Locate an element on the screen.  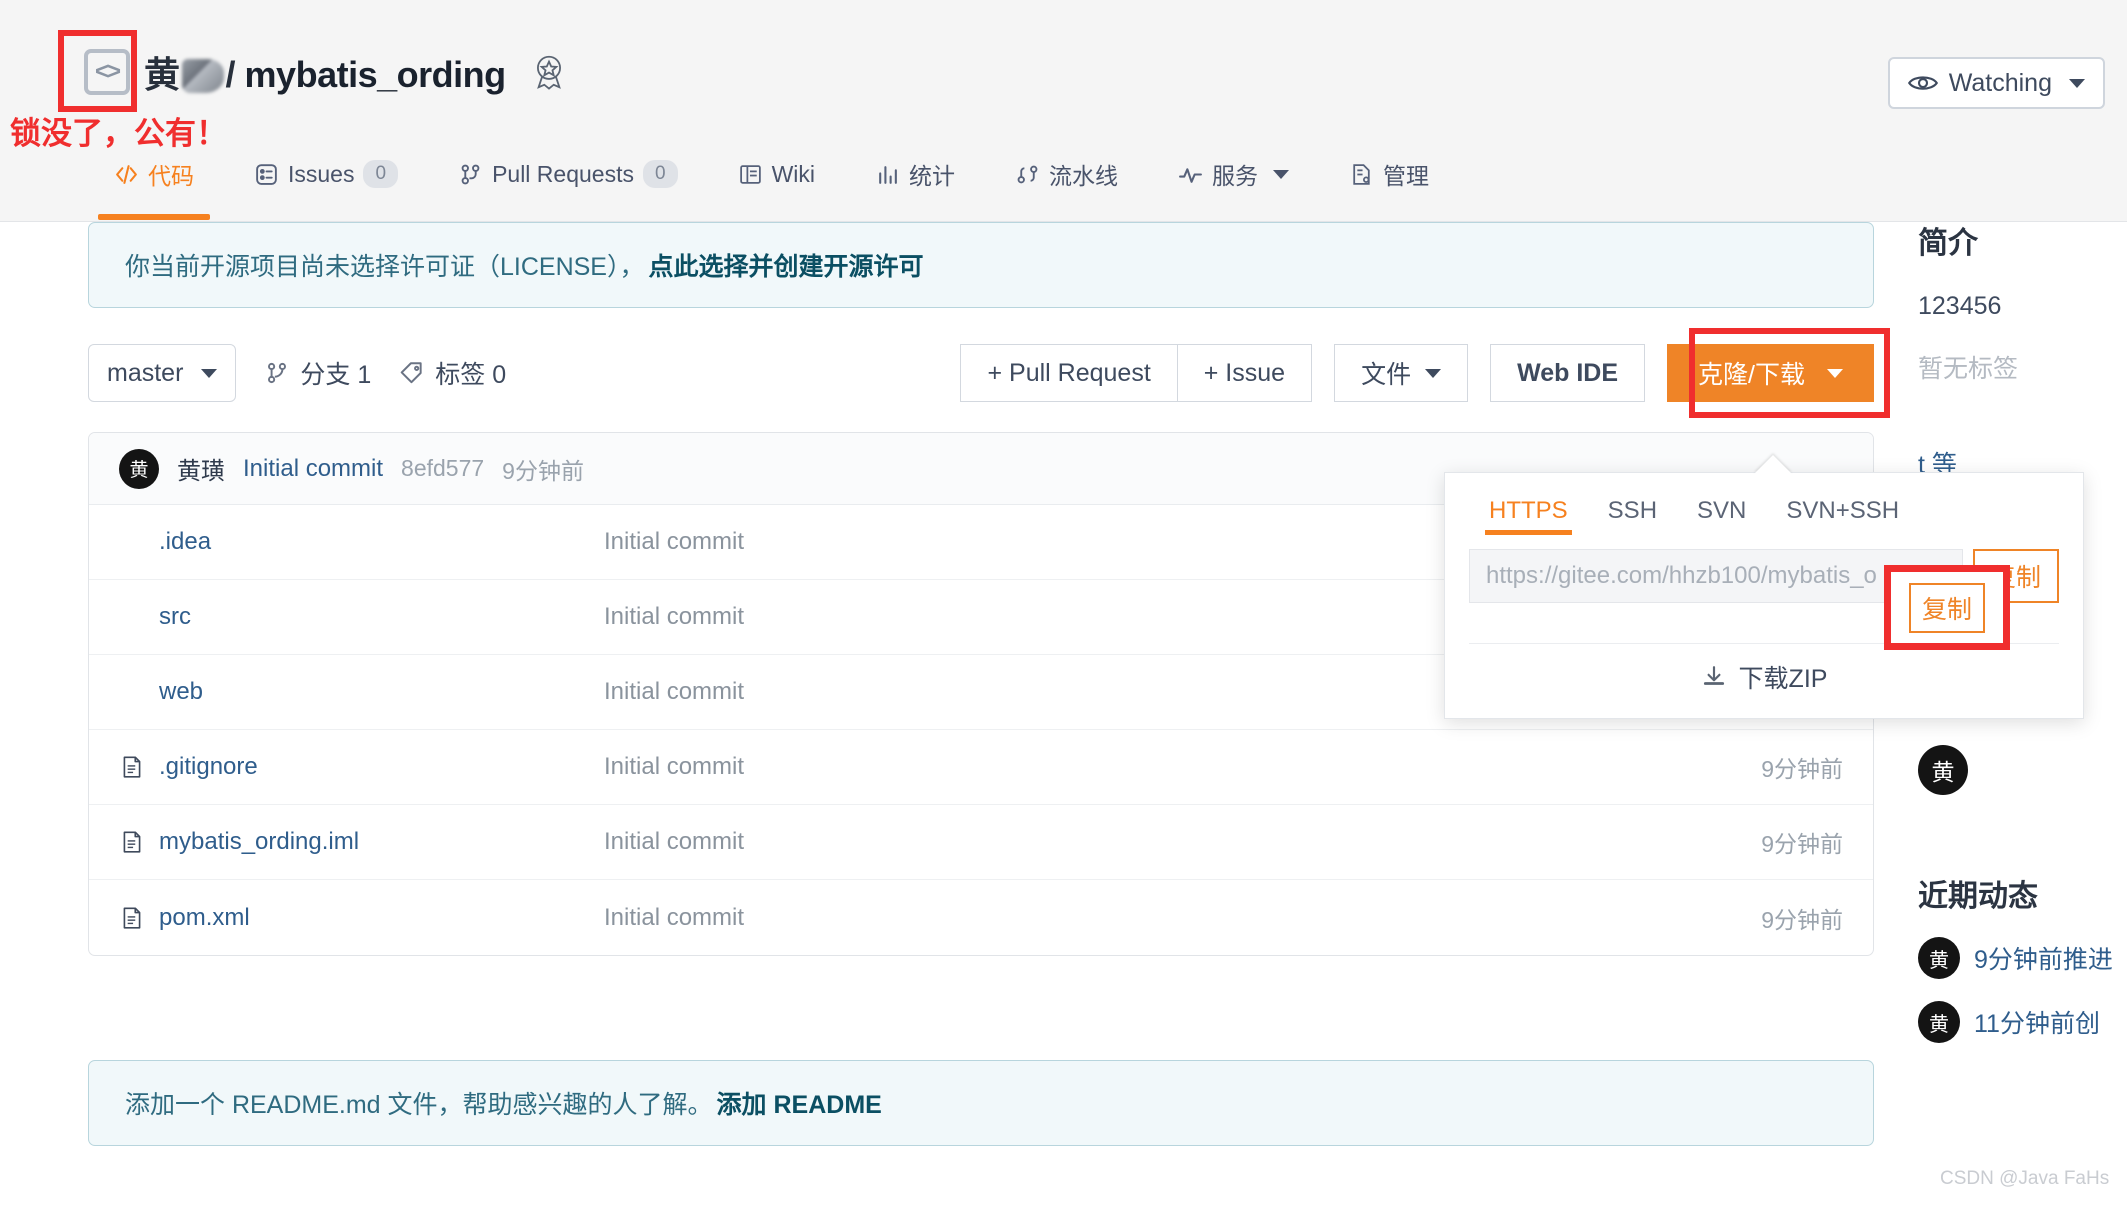
list-item: 黄 11分钟前创 is located at coordinates (2022, 1022).